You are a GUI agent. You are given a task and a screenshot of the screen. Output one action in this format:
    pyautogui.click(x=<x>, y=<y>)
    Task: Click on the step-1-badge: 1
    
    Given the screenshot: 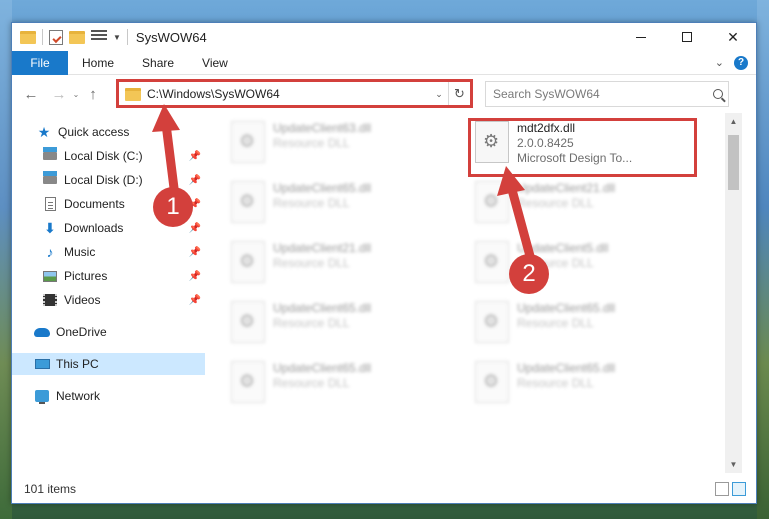 What is the action you would take?
    pyautogui.click(x=173, y=207)
    